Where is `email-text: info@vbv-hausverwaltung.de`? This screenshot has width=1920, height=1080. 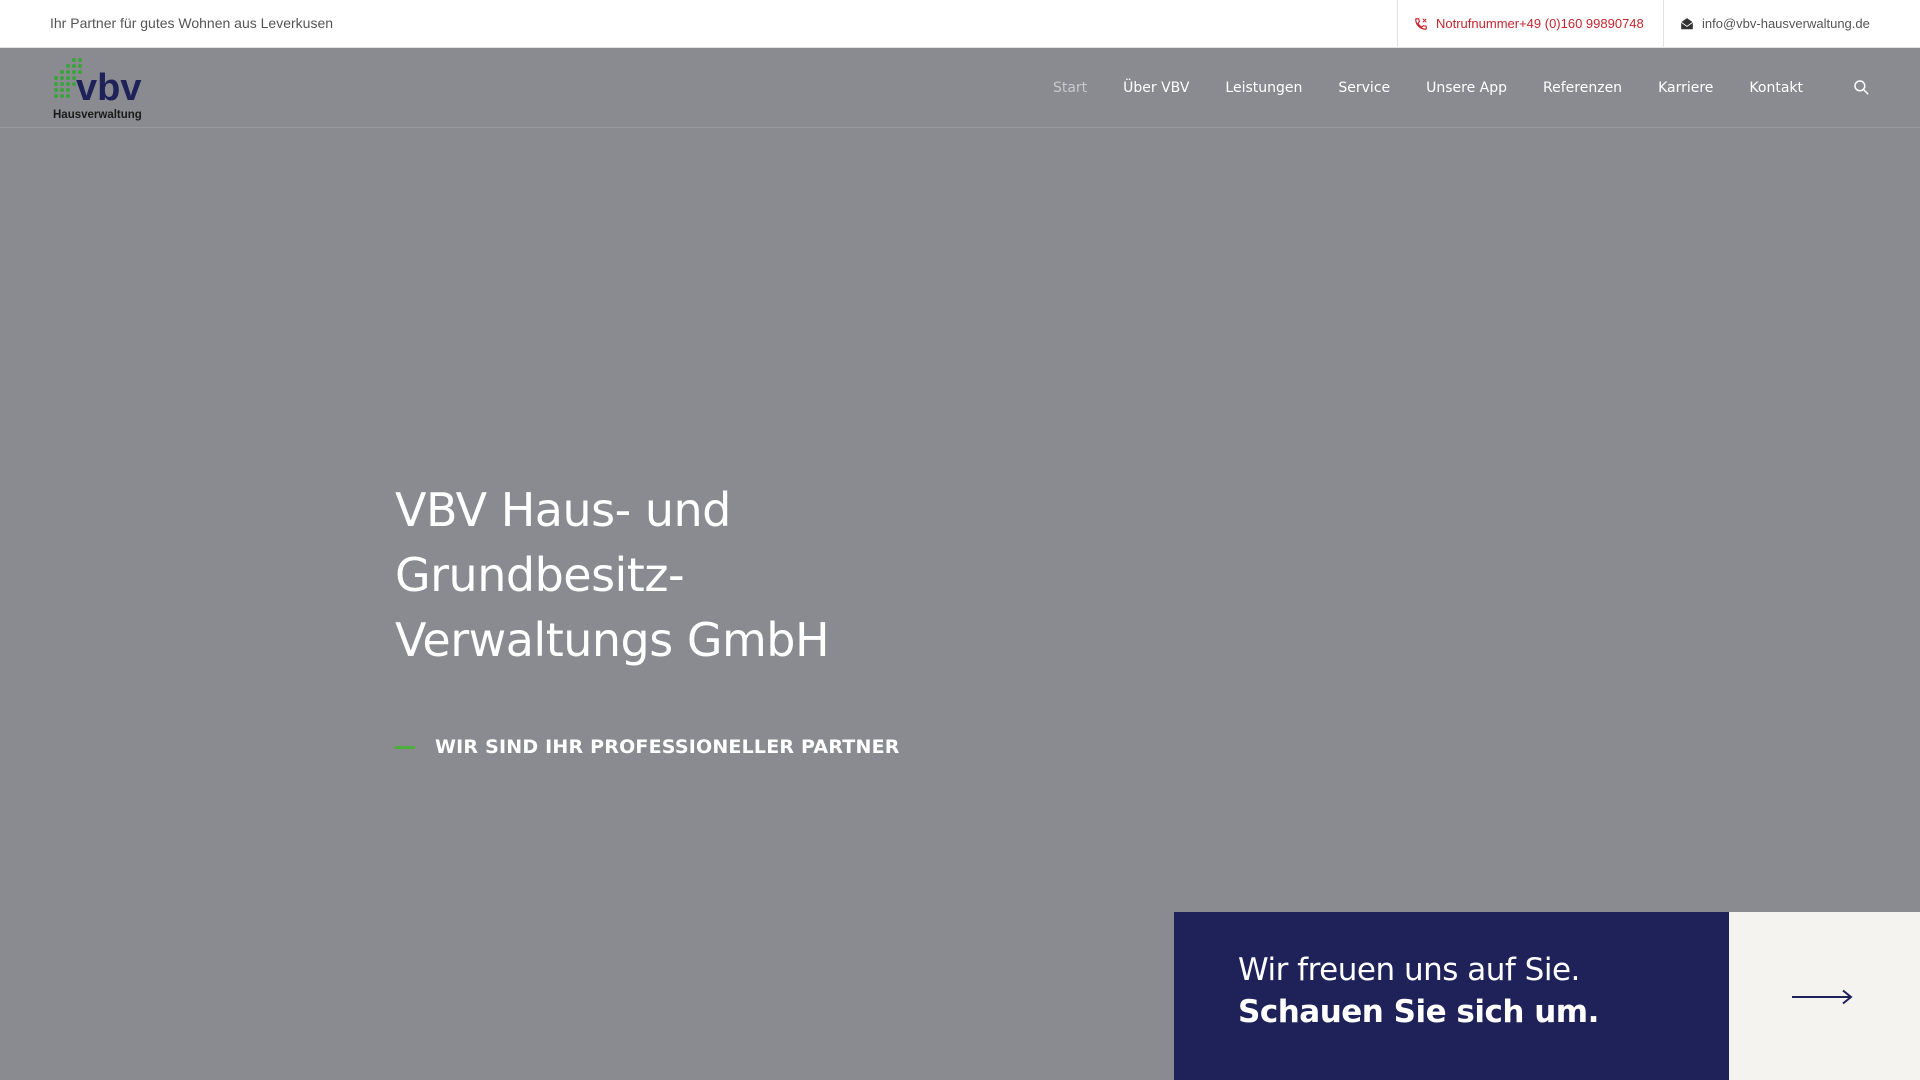 email-text: info@vbv-hausverwaltung.de is located at coordinates (1786, 23).